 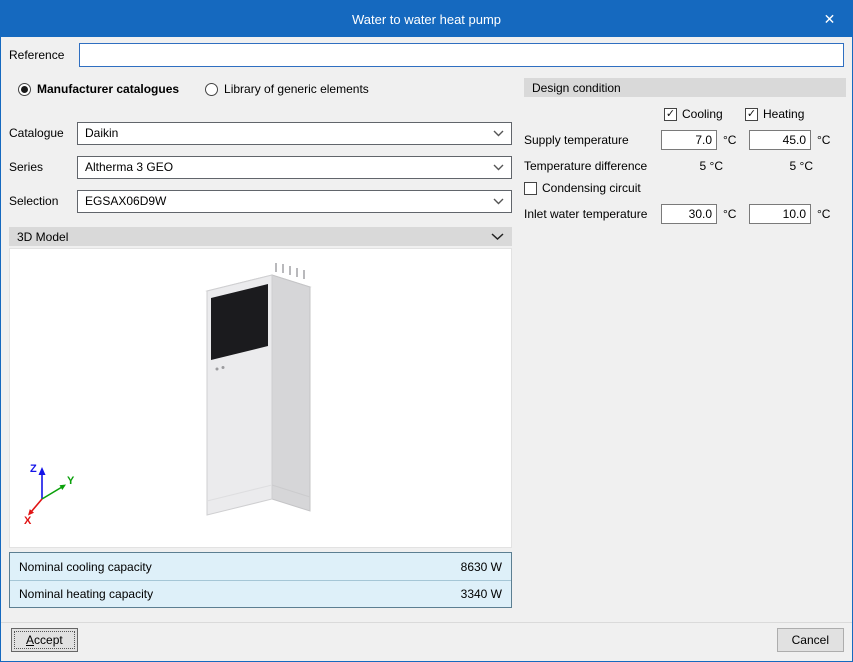 What do you see at coordinates (576, 87) in the screenshot?
I see `design-condition-title: Design condition` at bounding box center [576, 87].